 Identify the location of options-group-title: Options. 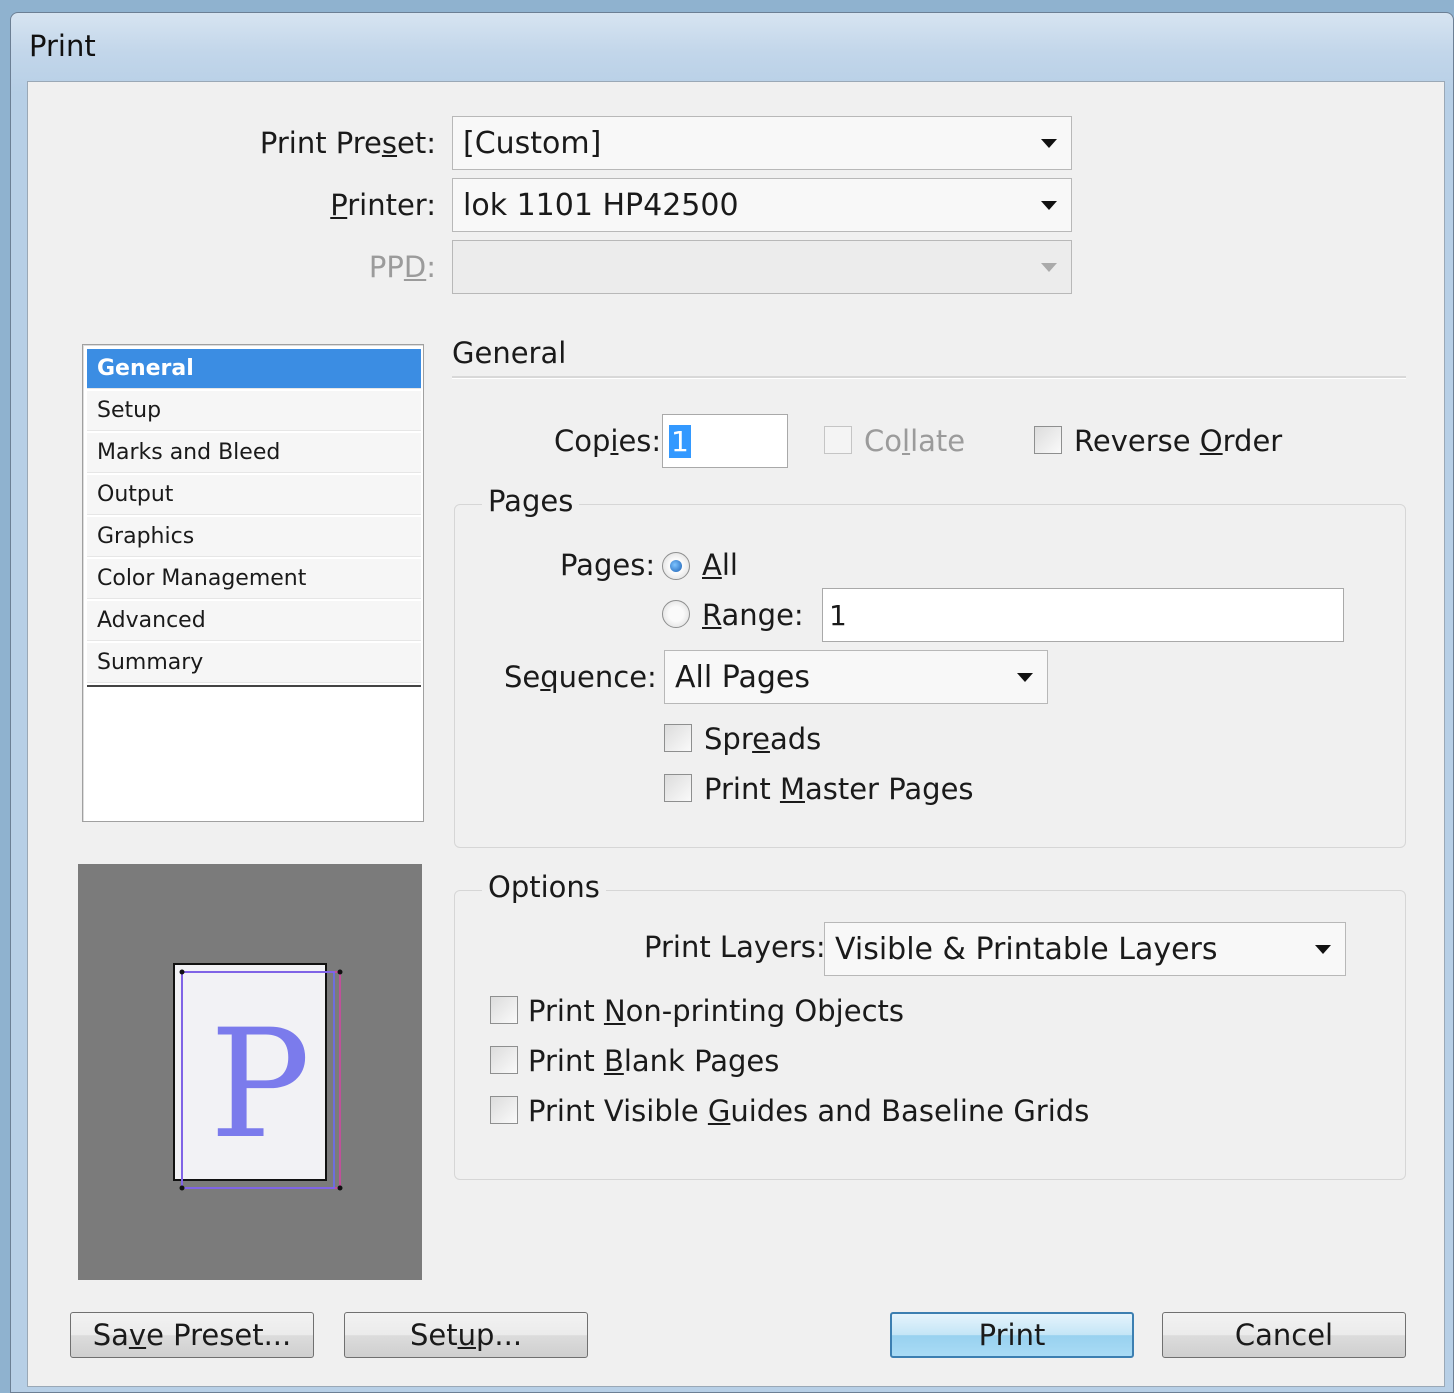
(544, 887).